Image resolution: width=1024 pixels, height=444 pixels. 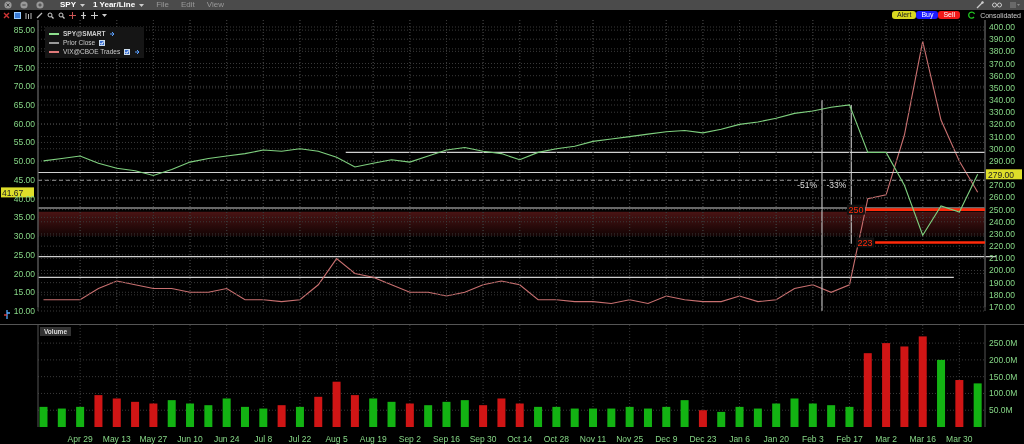 I want to click on axis-label: Sep 2, so click(x=409, y=439).